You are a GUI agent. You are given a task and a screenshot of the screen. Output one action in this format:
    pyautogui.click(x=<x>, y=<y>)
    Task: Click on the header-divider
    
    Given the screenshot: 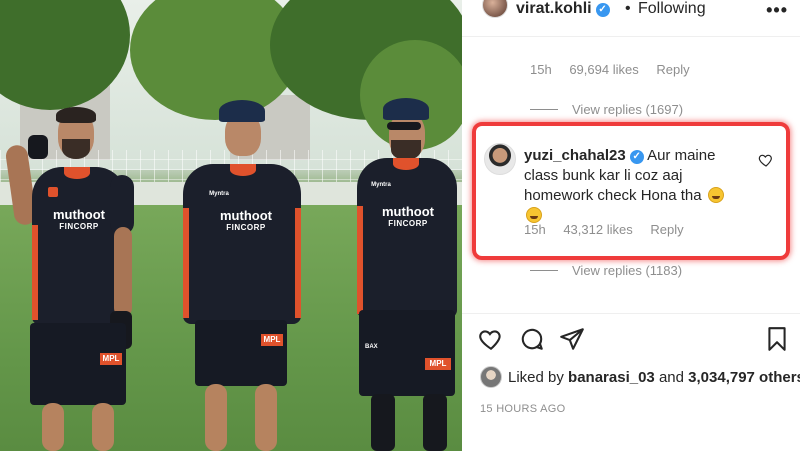 What is the action you would take?
    pyautogui.click(x=631, y=36)
    